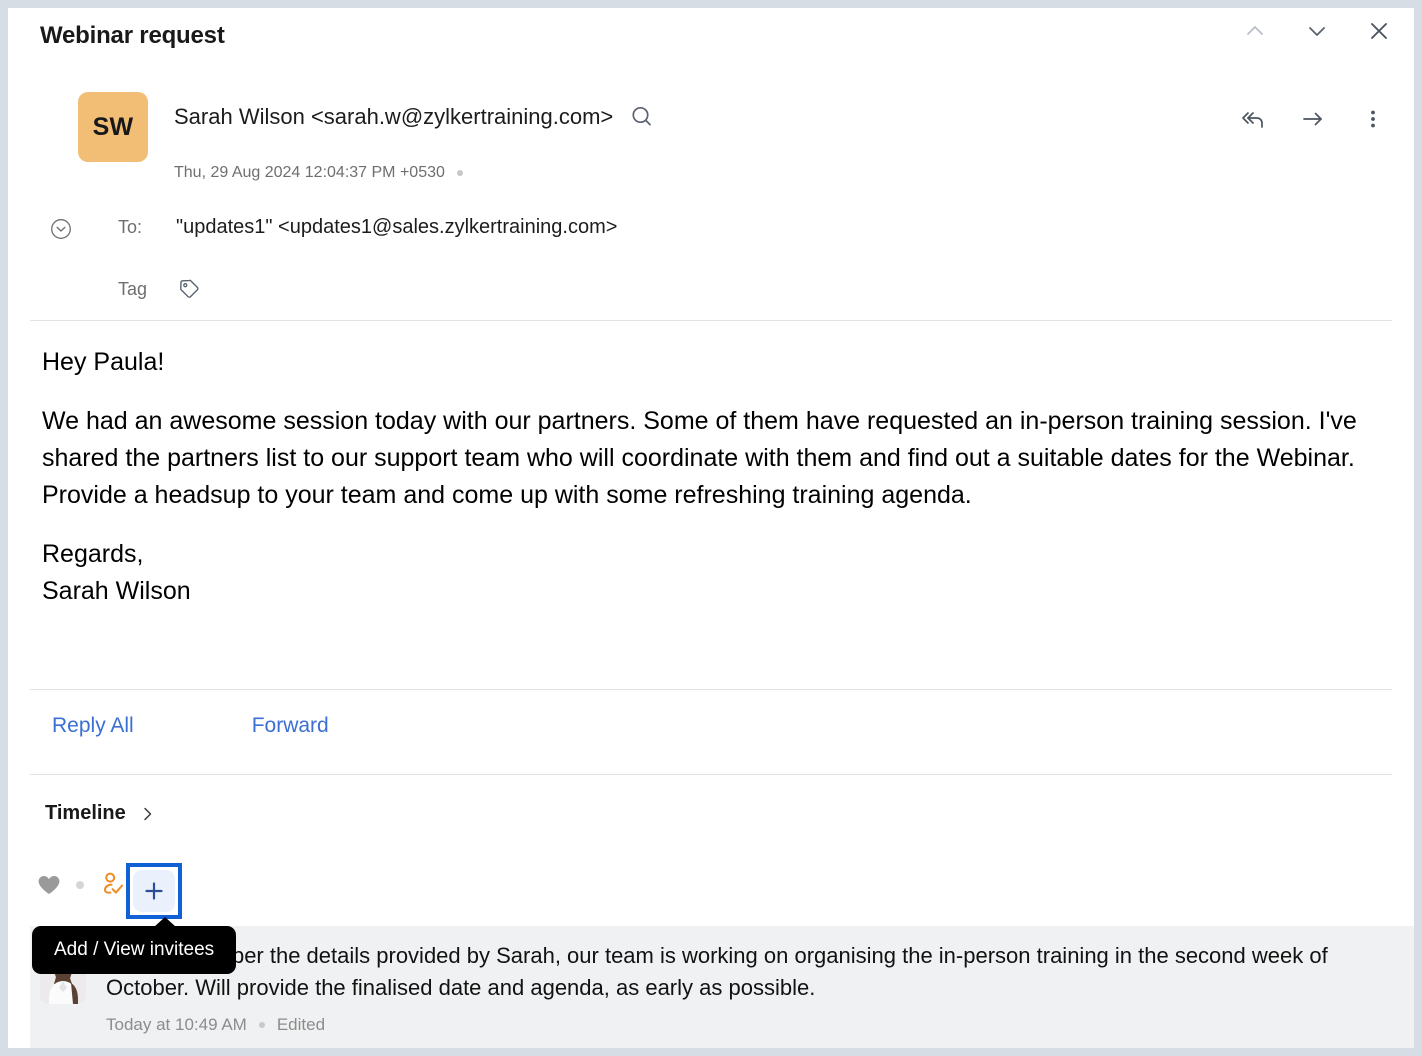  I want to click on next-message-button, so click(1317, 31).